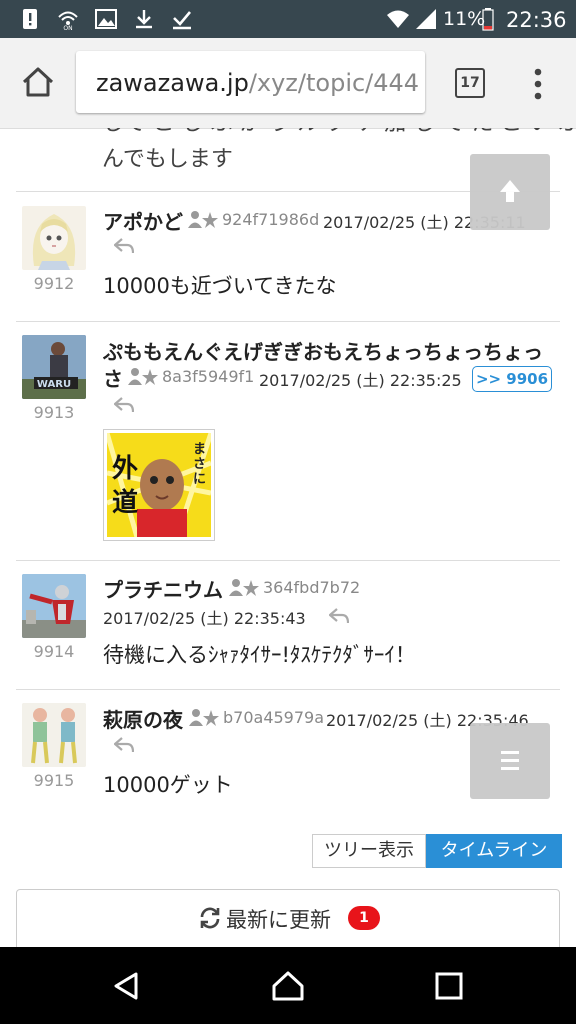 This screenshot has height=1024, width=576. I want to click on post-author: プラチニウム, so click(163, 588).